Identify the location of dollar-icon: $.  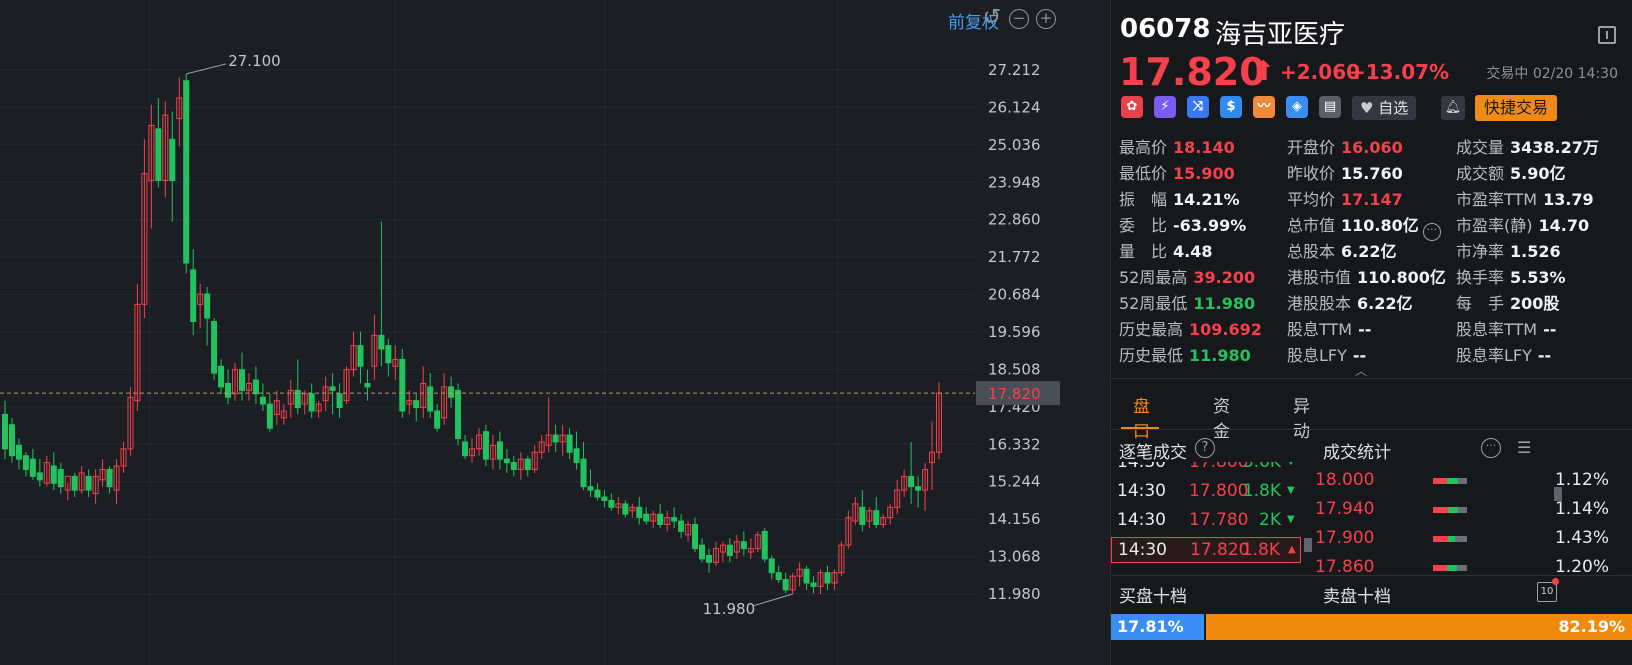
(1231, 107).